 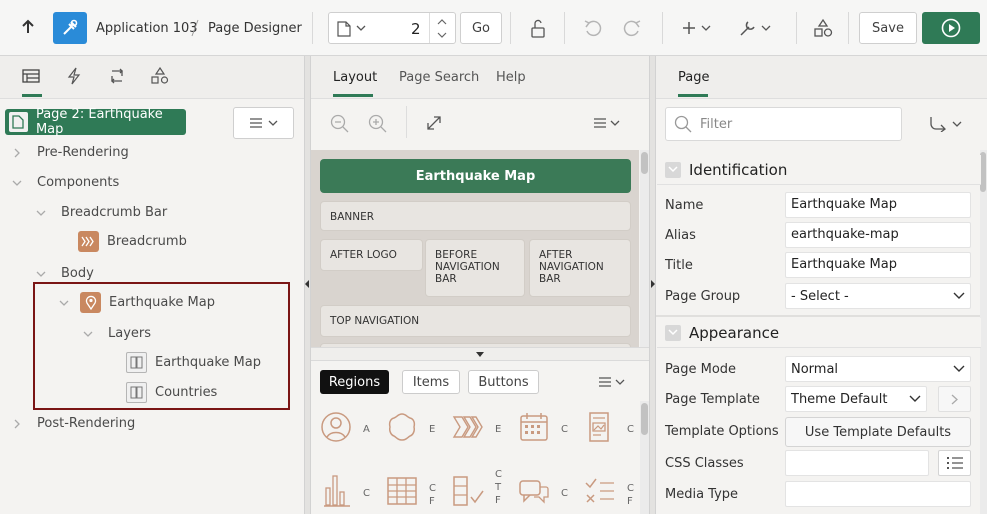 I want to click on app-builder-icon, so click(x=70, y=28).